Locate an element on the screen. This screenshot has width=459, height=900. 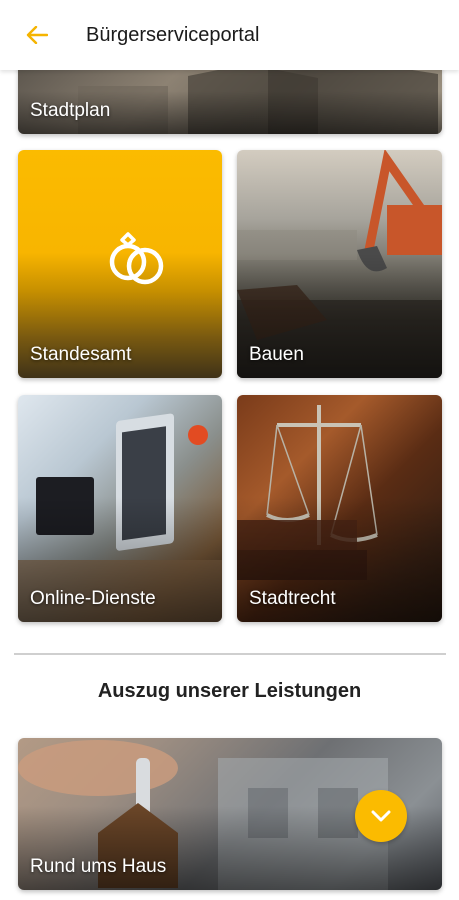
arrow-left-icon is located at coordinates (37, 35).